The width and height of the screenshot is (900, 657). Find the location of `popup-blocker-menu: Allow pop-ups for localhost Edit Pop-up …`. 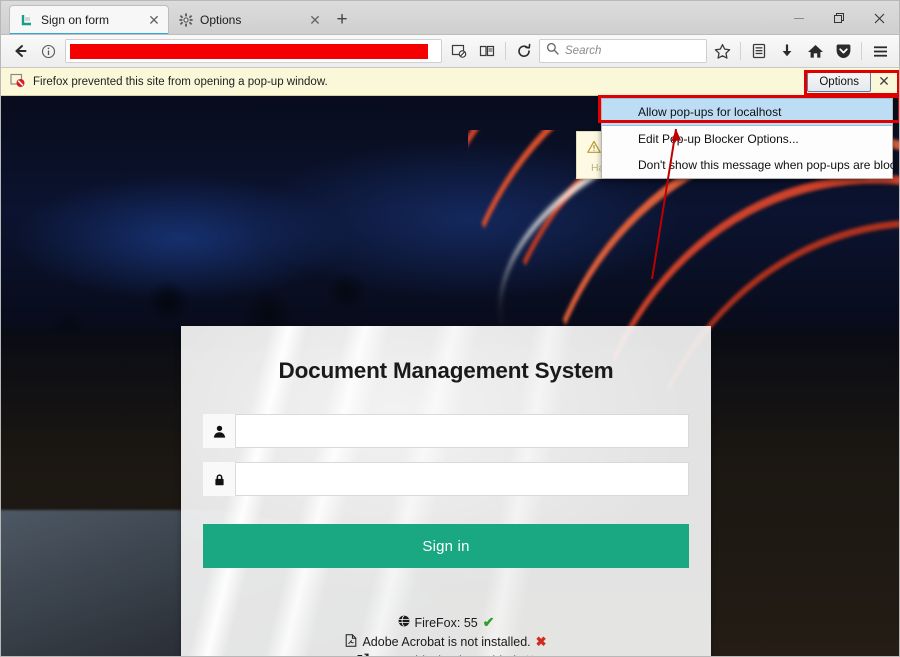

popup-blocker-menu: Allow pop-ups for localhost Edit Pop-up … is located at coordinates (750, 138).